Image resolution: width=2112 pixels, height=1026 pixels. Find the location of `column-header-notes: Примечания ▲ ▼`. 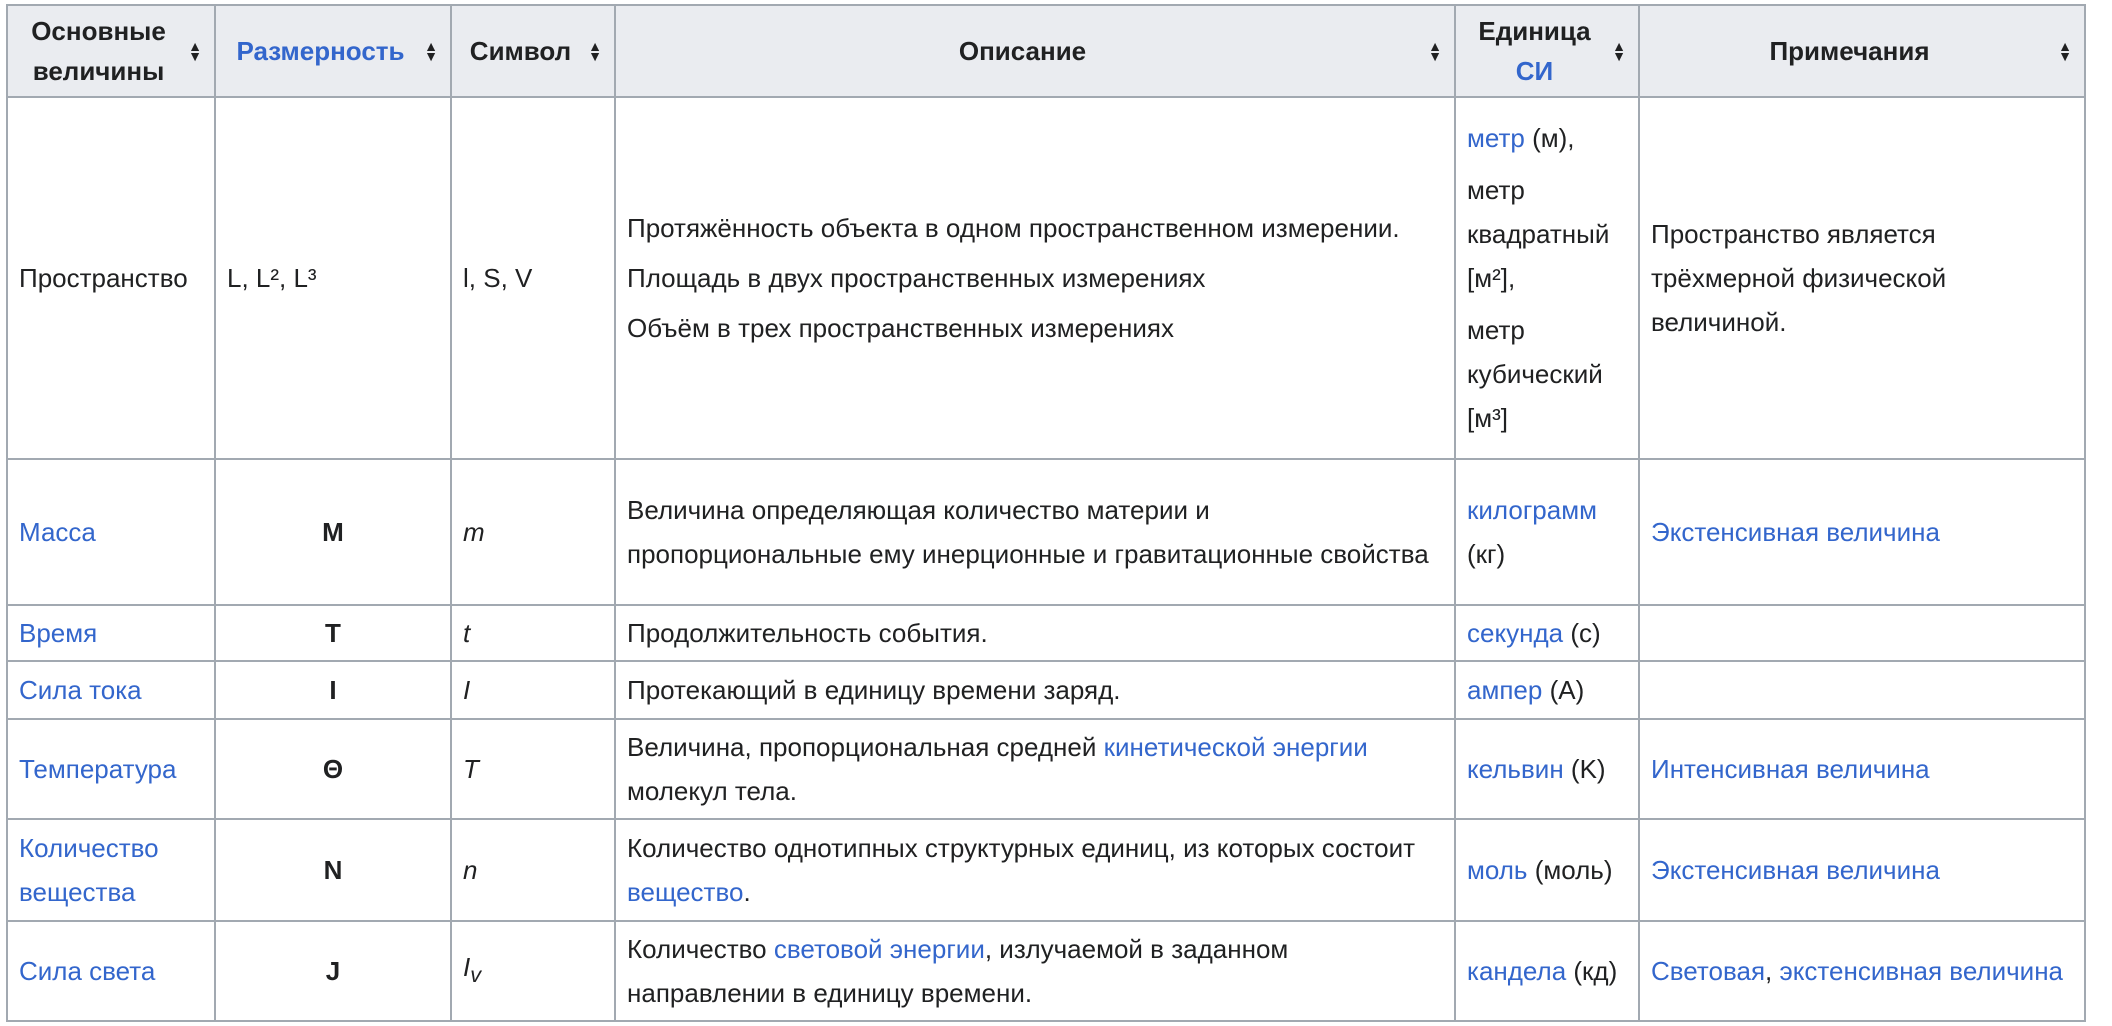

column-header-notes: Примечания ▲ ▼ is located at coordinates (1862, 51).